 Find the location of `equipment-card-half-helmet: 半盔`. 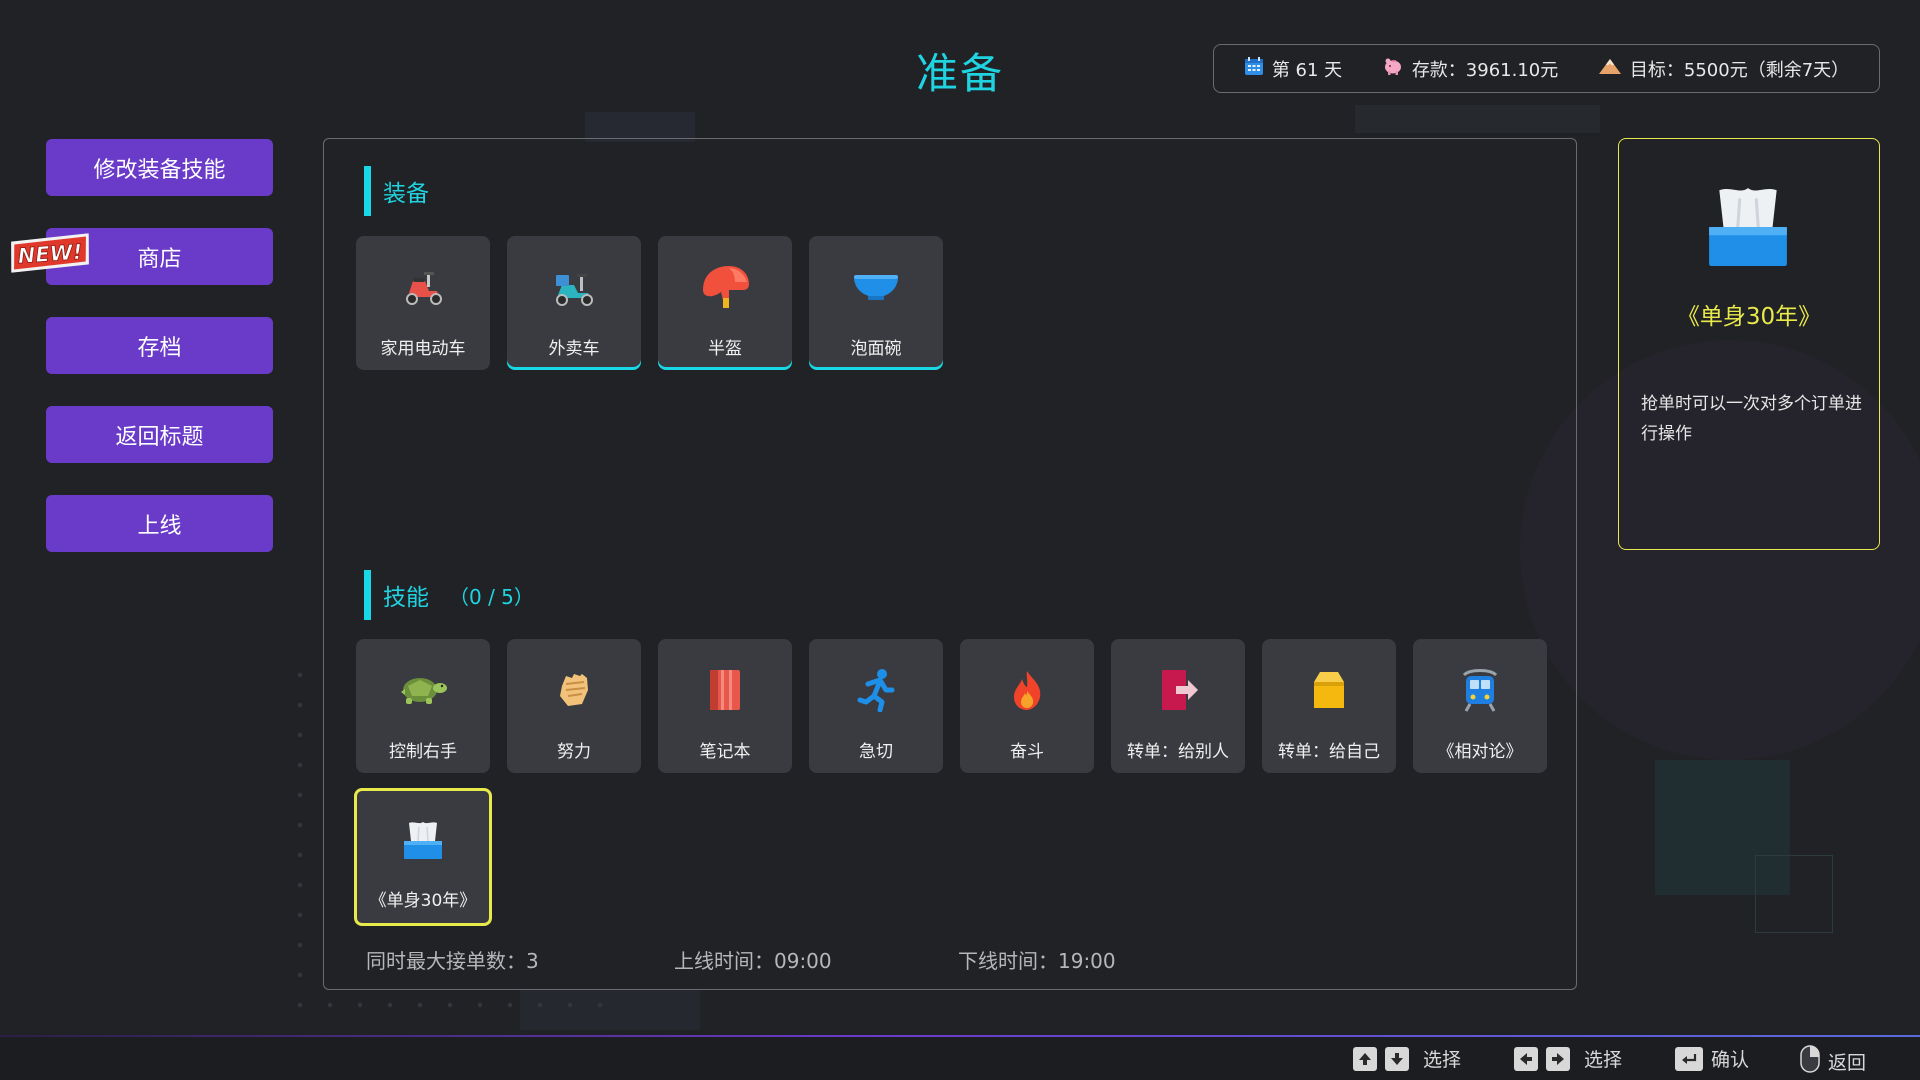

equipment-card-half-helmet: 半盔 is located at coordinates (725, 303).